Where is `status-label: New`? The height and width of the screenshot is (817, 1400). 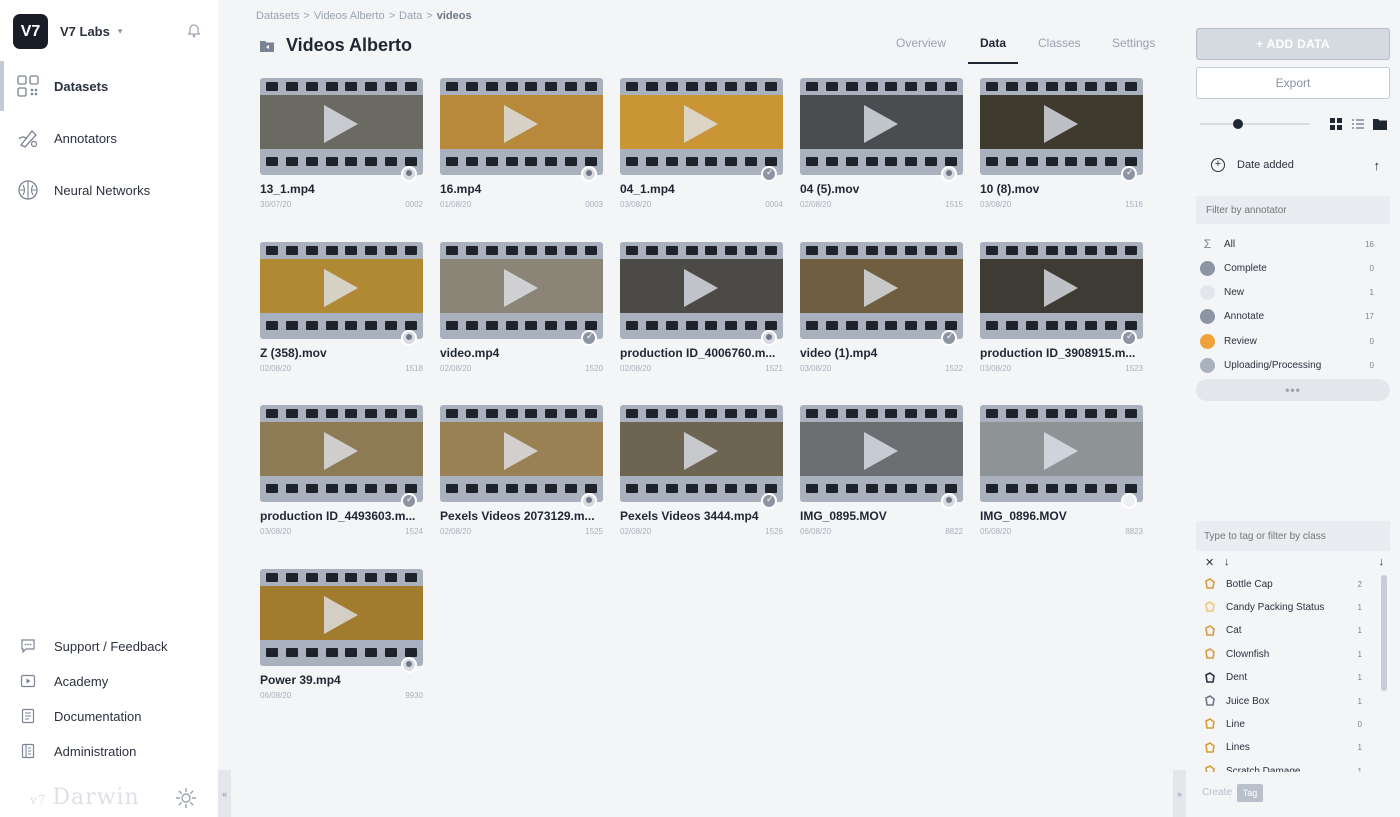
status-label: New is located at coordinates (1234, 293).